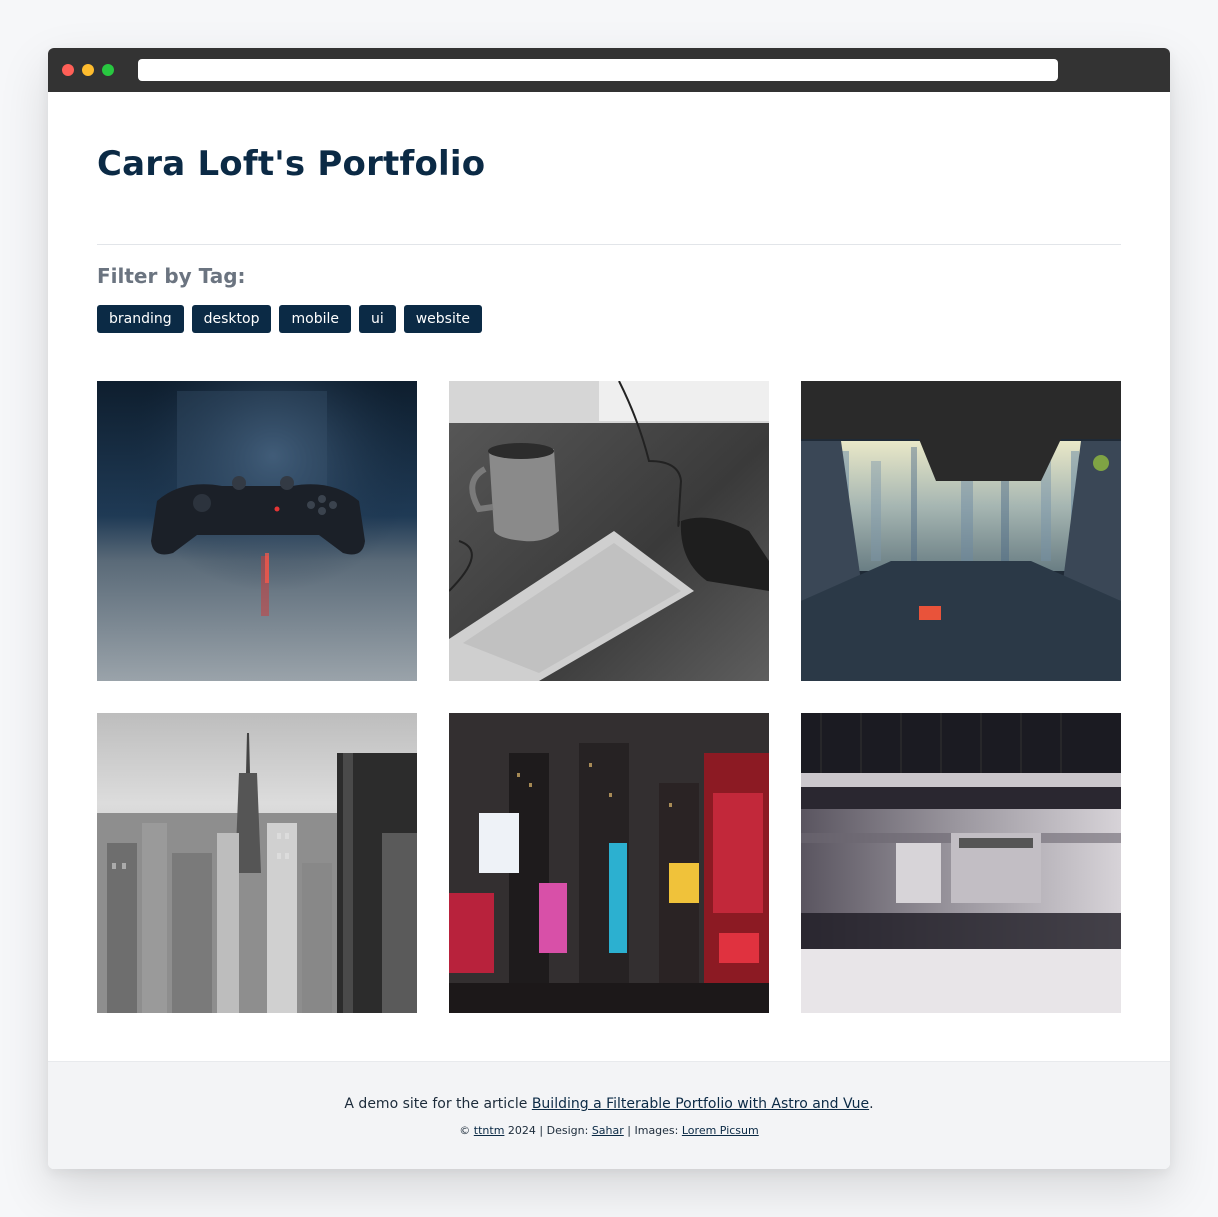 The image size is (1218, 1217). What do you see at coordinates (465, 1130) in the screenshot?
I see `copyright-symbol: ©` at bounding box center [465, 1130].